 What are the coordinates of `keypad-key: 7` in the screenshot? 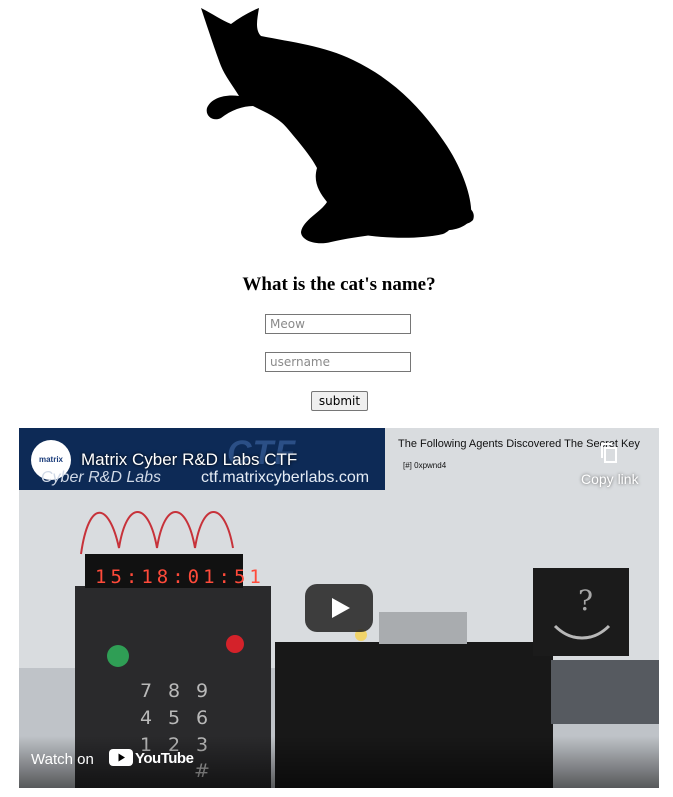 It's located at (146, 691).